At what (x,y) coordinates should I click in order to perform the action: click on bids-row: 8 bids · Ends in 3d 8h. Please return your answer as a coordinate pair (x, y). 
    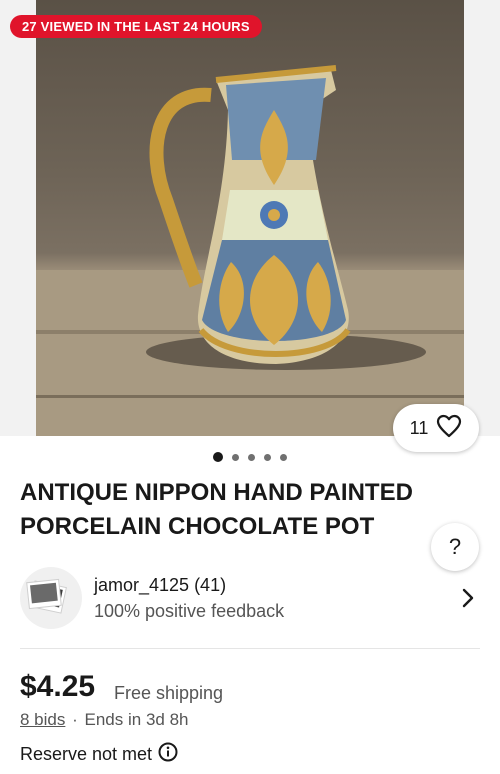
    Looking at the image, I should click on (104, 720).